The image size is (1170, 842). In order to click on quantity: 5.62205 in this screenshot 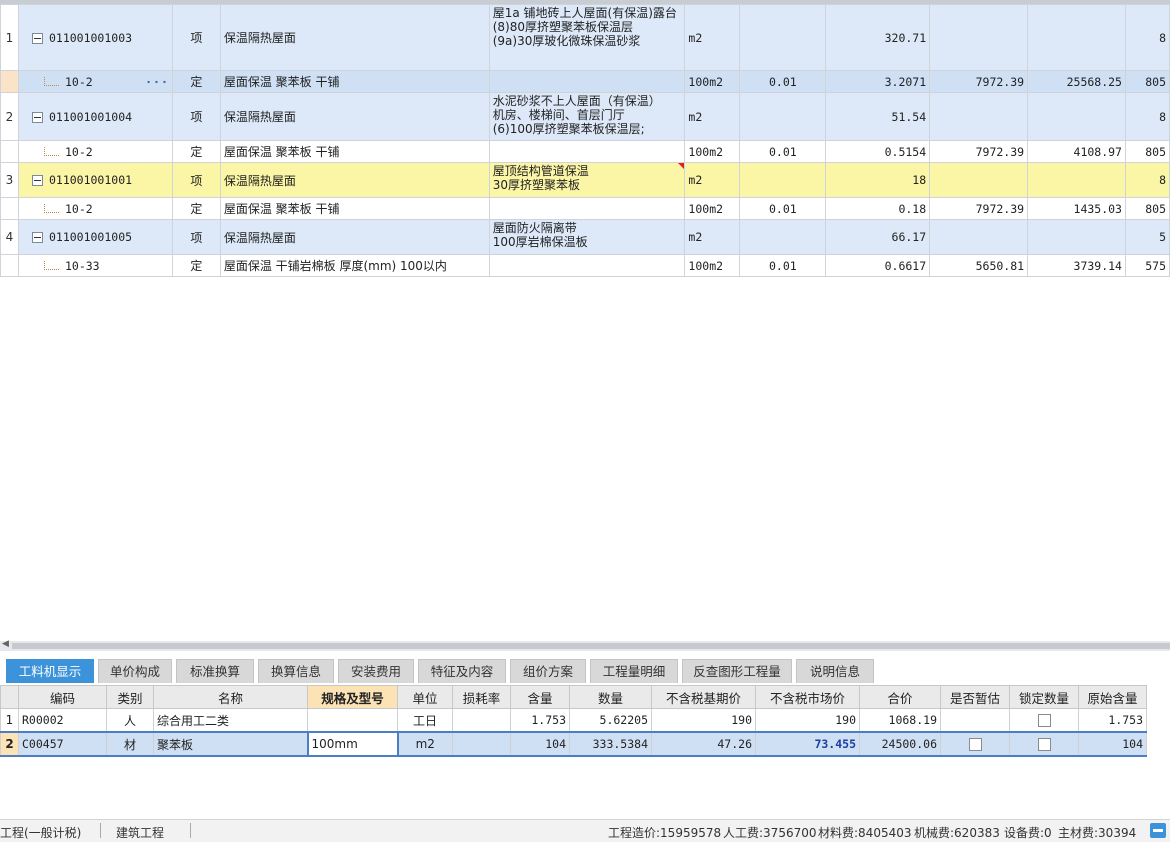, I will do `click(610, 720)`.